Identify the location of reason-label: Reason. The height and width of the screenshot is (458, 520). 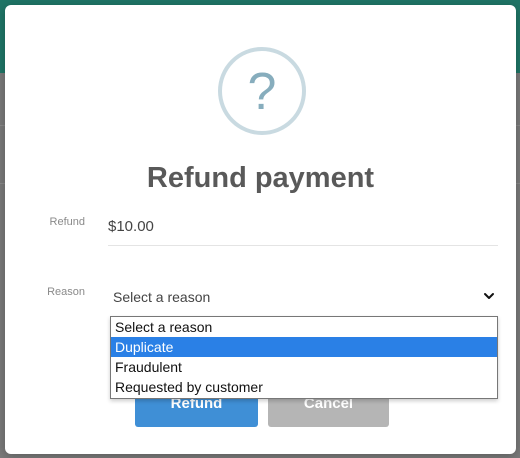
(66, 292).